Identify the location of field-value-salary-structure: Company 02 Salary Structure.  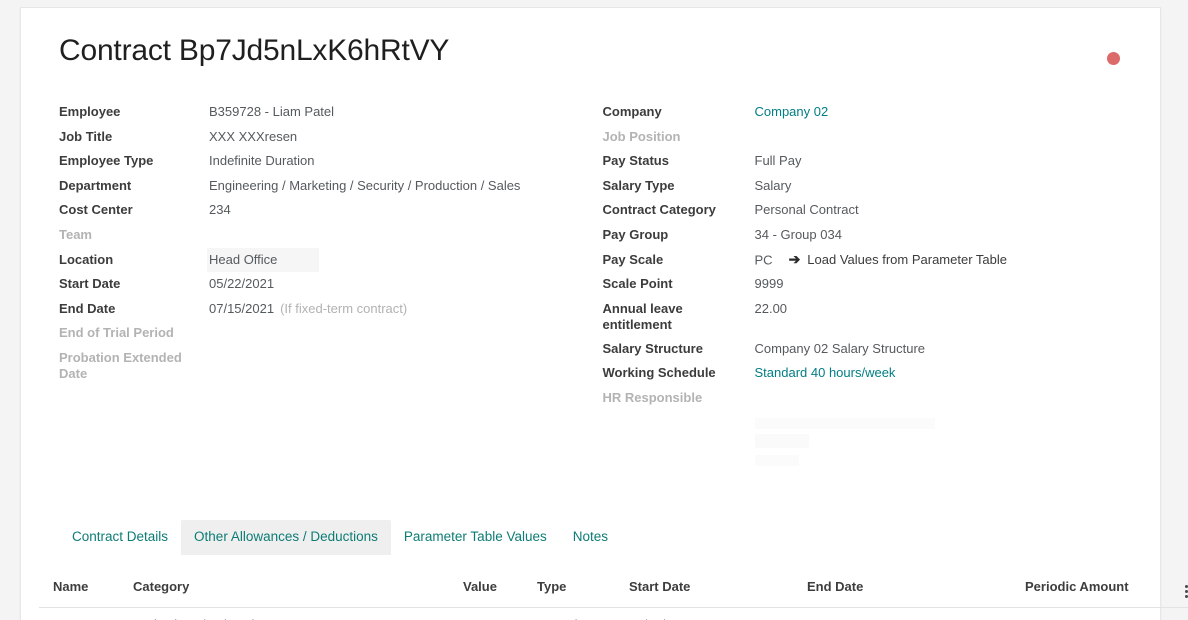
(840, 349).